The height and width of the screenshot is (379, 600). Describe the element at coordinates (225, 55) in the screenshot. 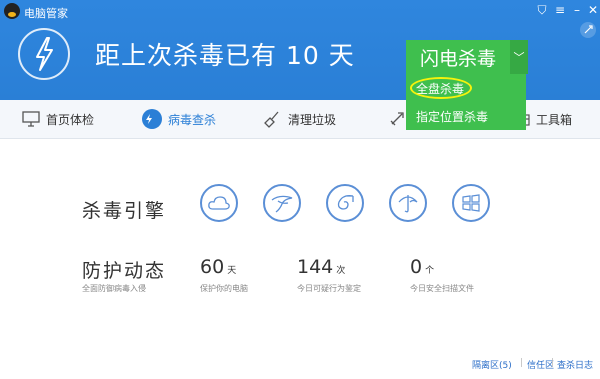

I see `days-since-scan-headline: 距上次杀毒已有 10 天` at that location.